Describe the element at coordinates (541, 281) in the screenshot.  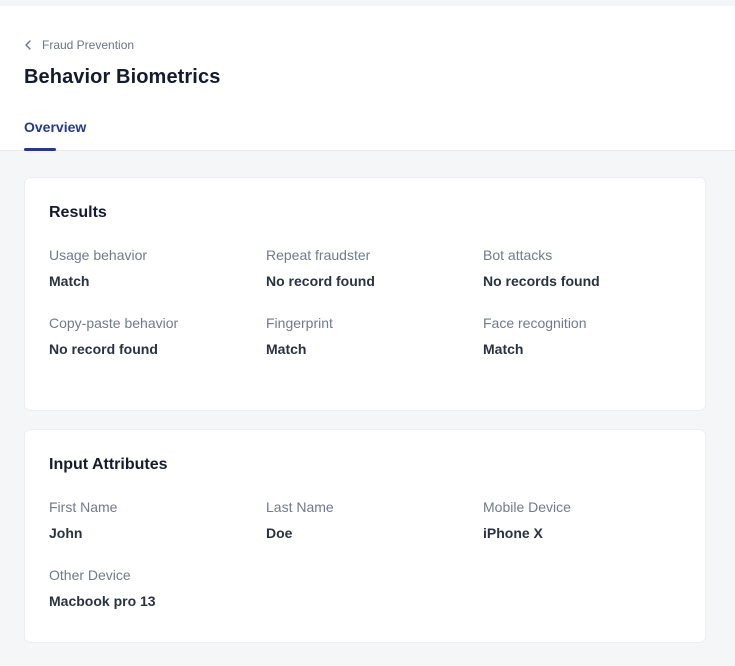
I see `field-value: No records found` at that location.